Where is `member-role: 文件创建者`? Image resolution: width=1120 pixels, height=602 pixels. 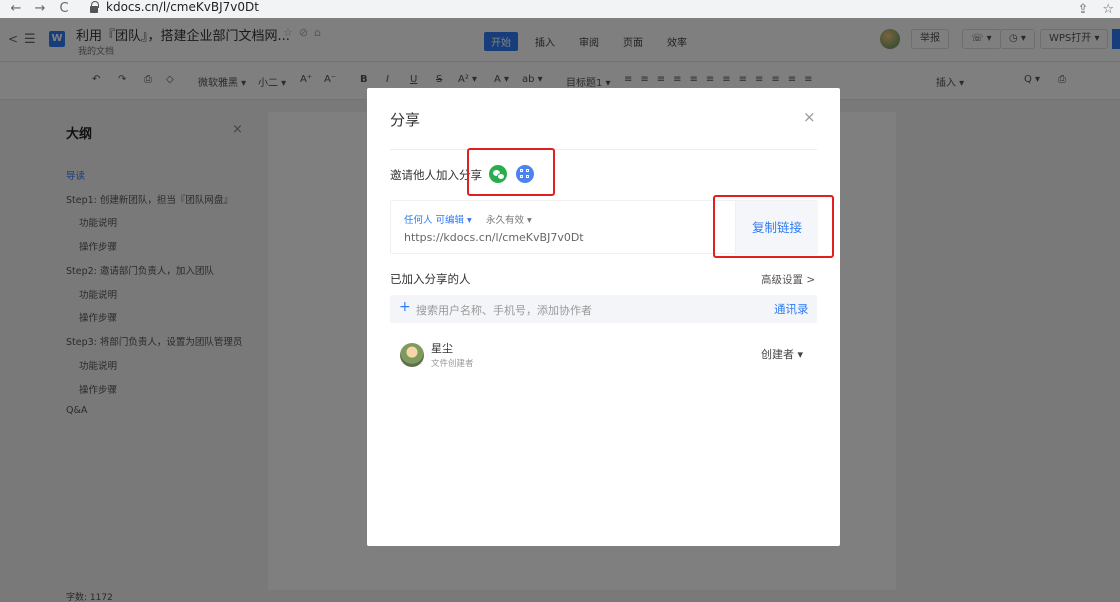
member-role: 文件创建者 is located at coordinates (452, 364).